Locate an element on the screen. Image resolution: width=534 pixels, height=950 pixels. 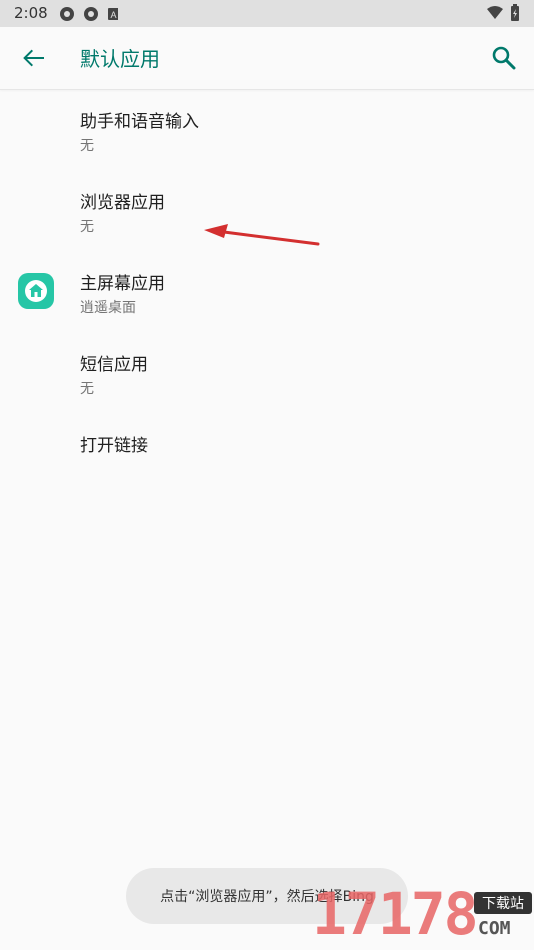
arrow-back-icon is located at coordinates (33, 58).